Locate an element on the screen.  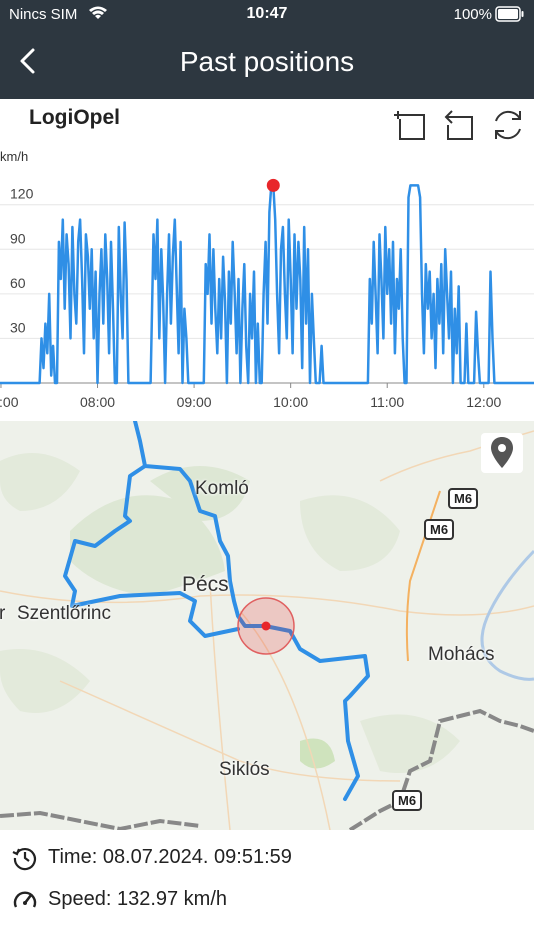
place-pecs: Pécs is located at coordinates (205, 584).